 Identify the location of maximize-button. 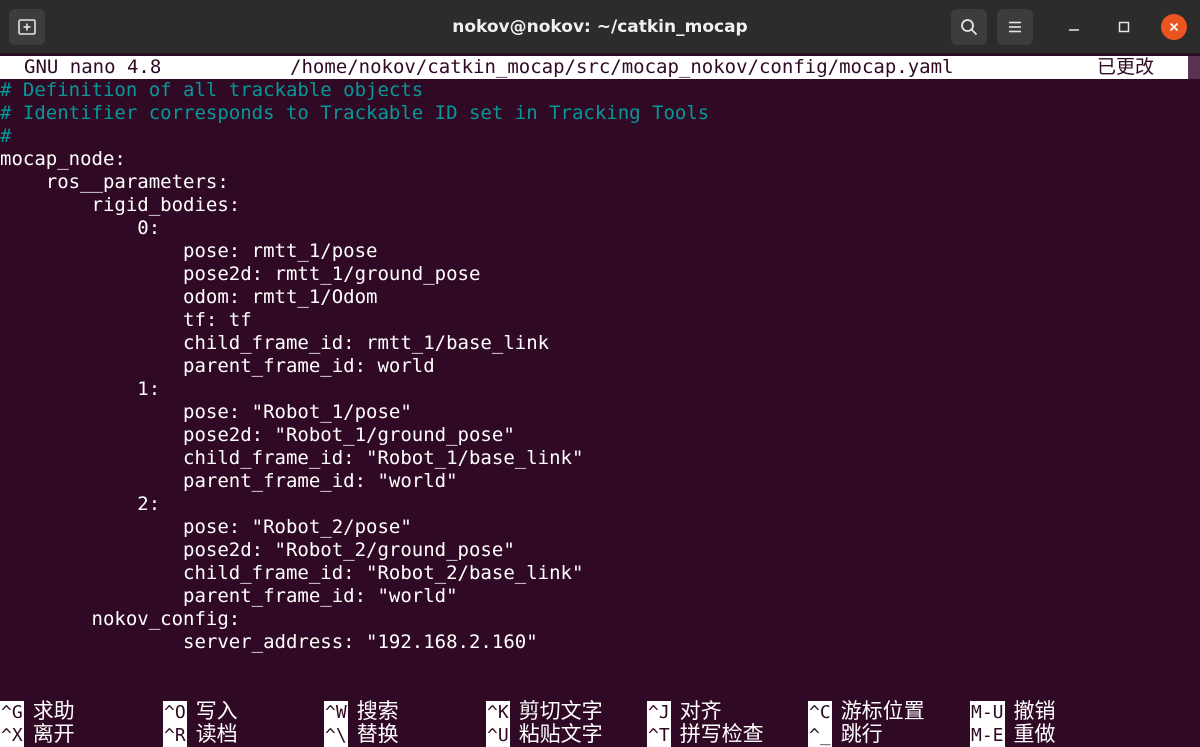
(1124, 27).